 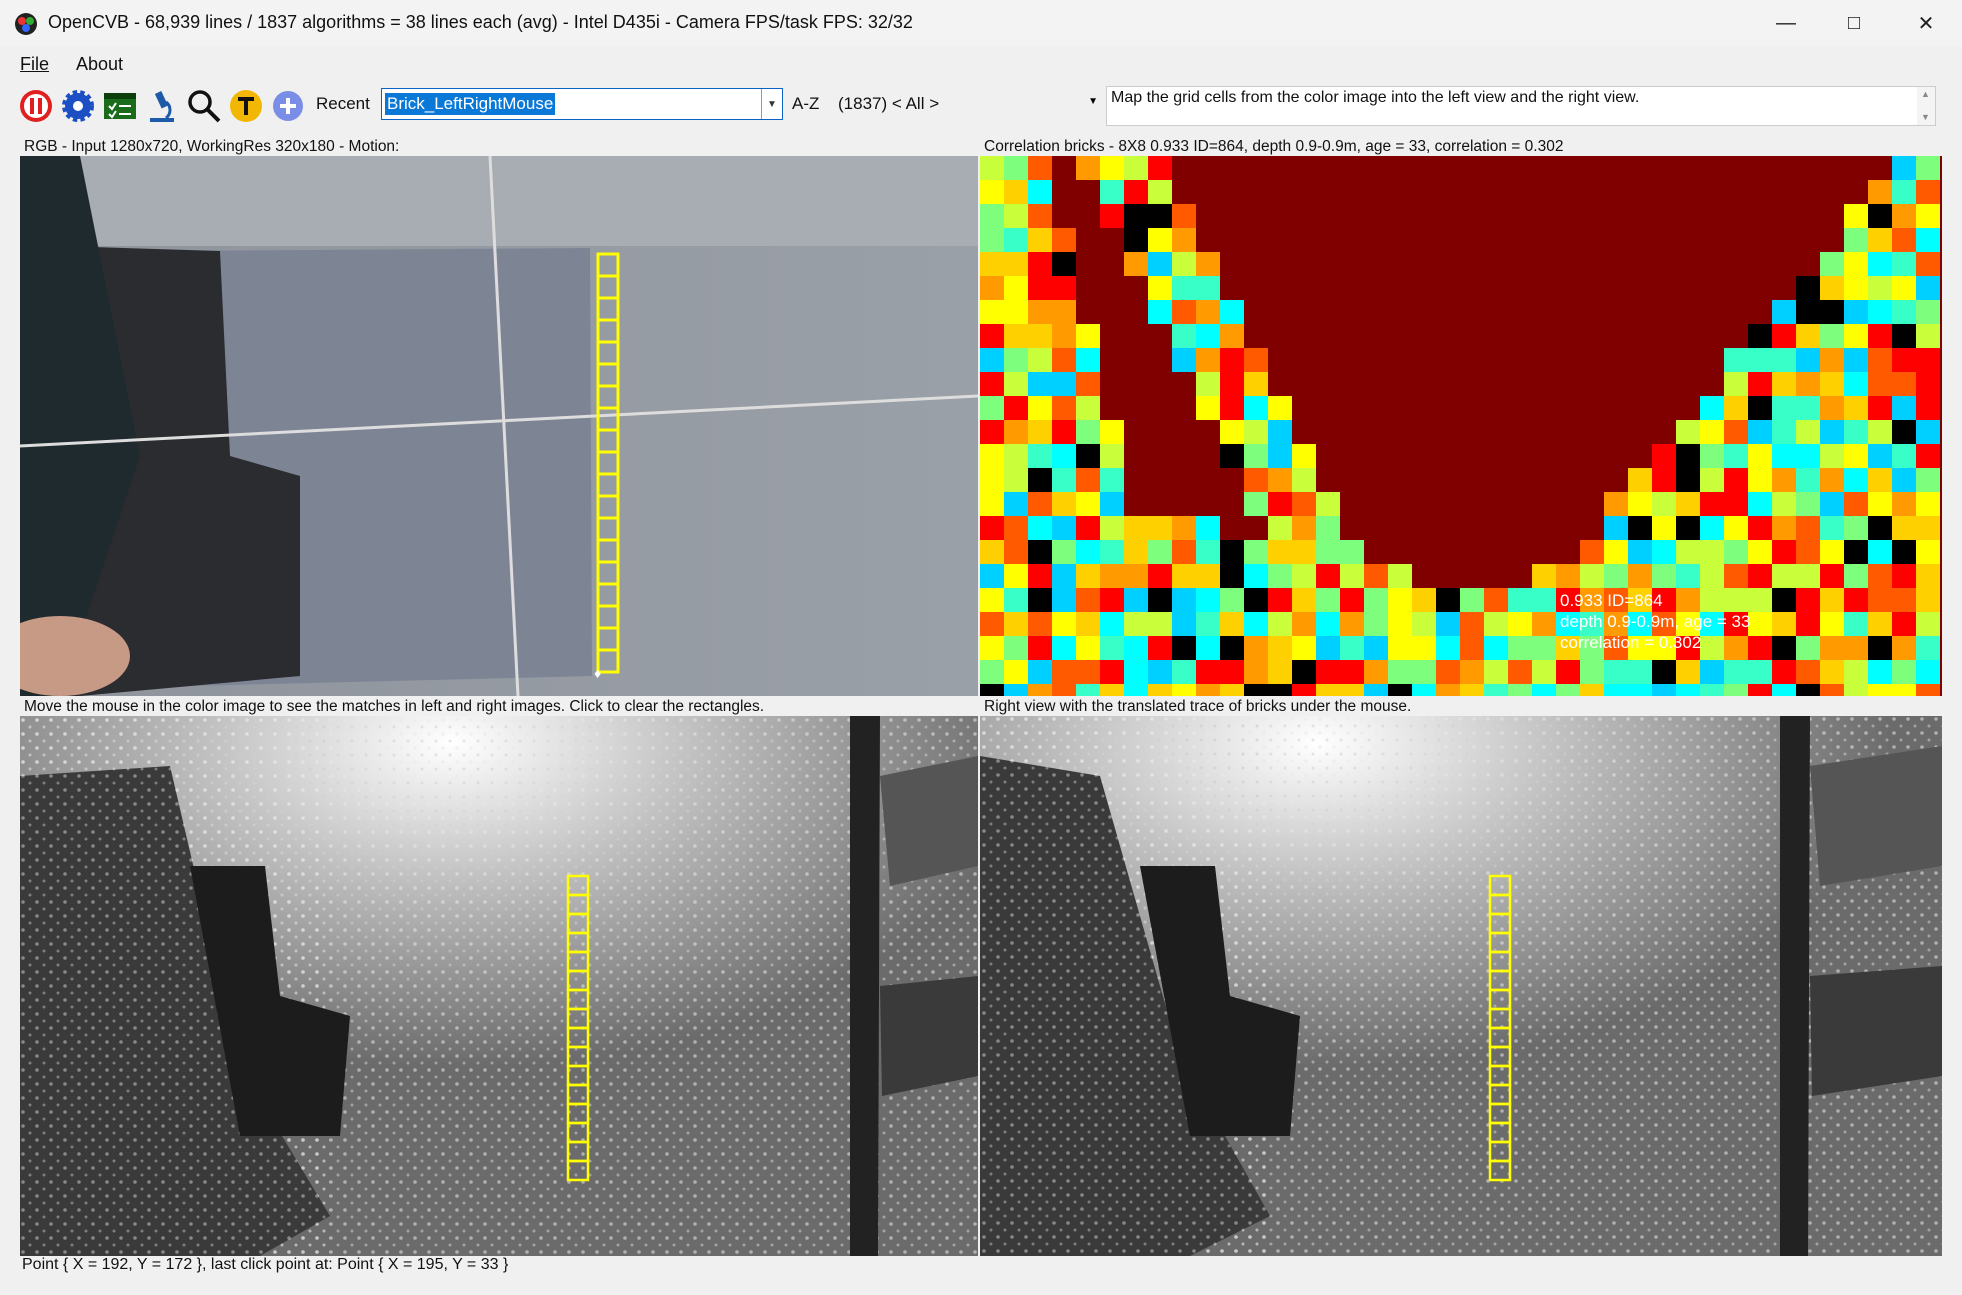 I want to click on group-filter-value: (1837) < All >, so click(x=889, y=103).